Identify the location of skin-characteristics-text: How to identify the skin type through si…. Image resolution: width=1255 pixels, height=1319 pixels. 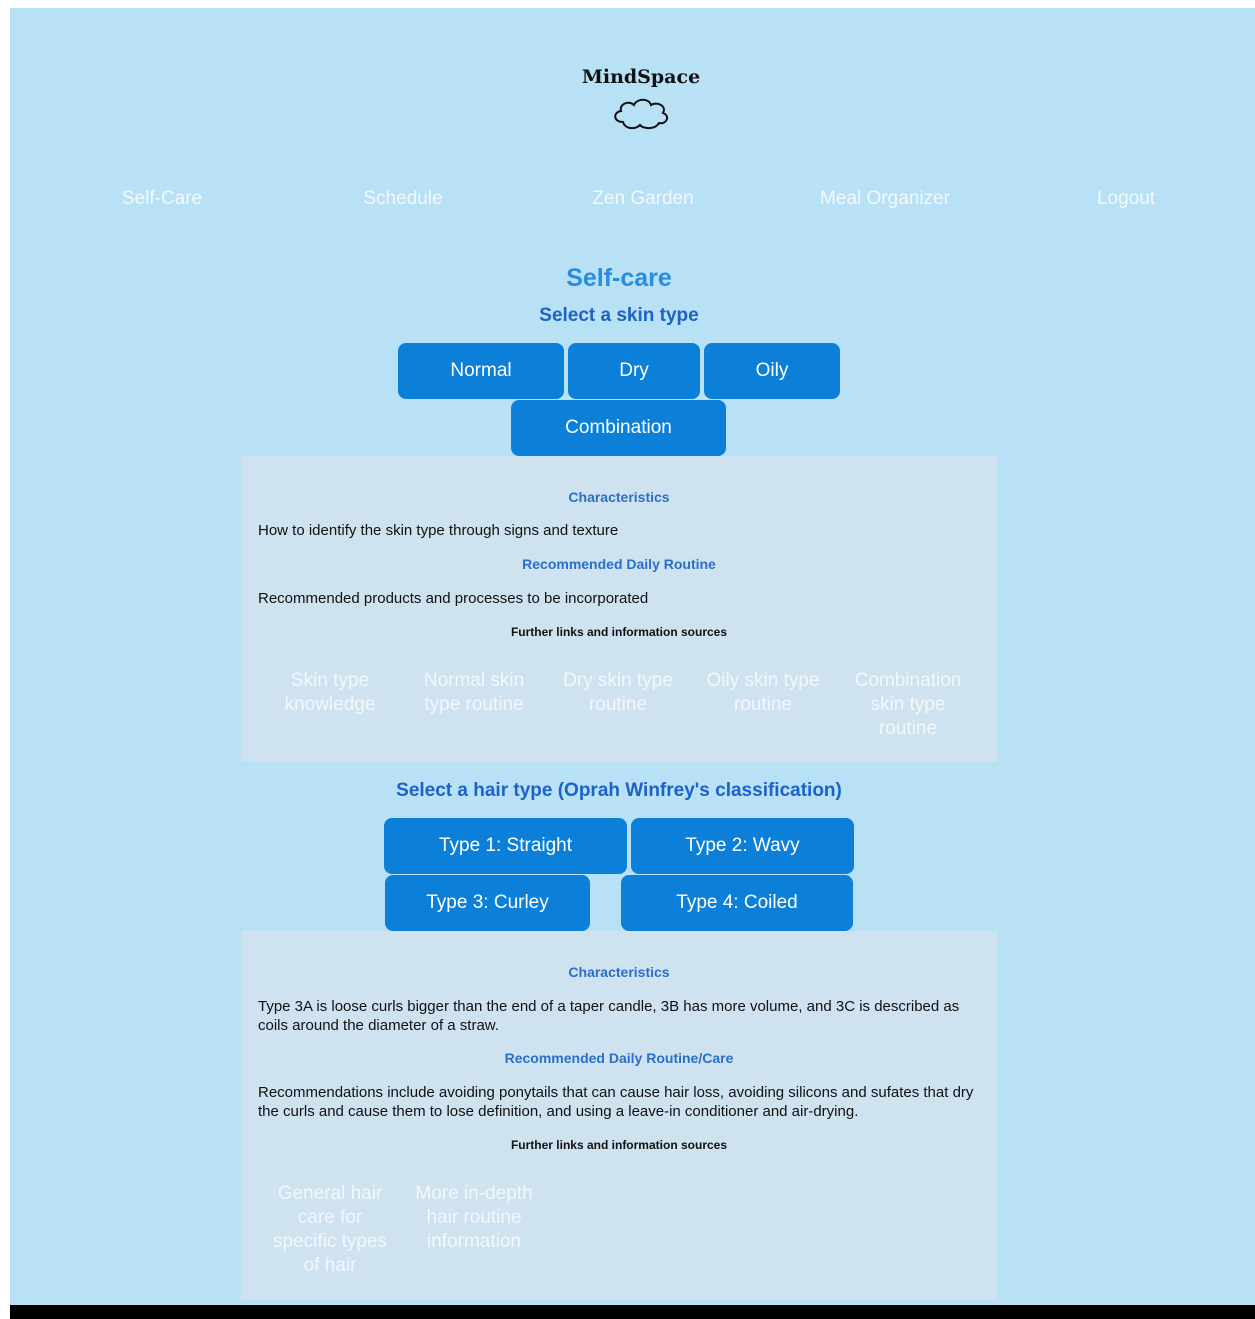
(438, 530).